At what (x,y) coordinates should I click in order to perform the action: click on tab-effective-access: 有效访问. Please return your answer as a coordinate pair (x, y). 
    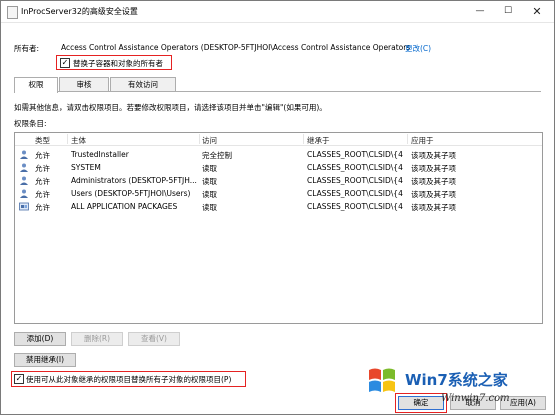
    Looking at the image, I should click on (143, 84).